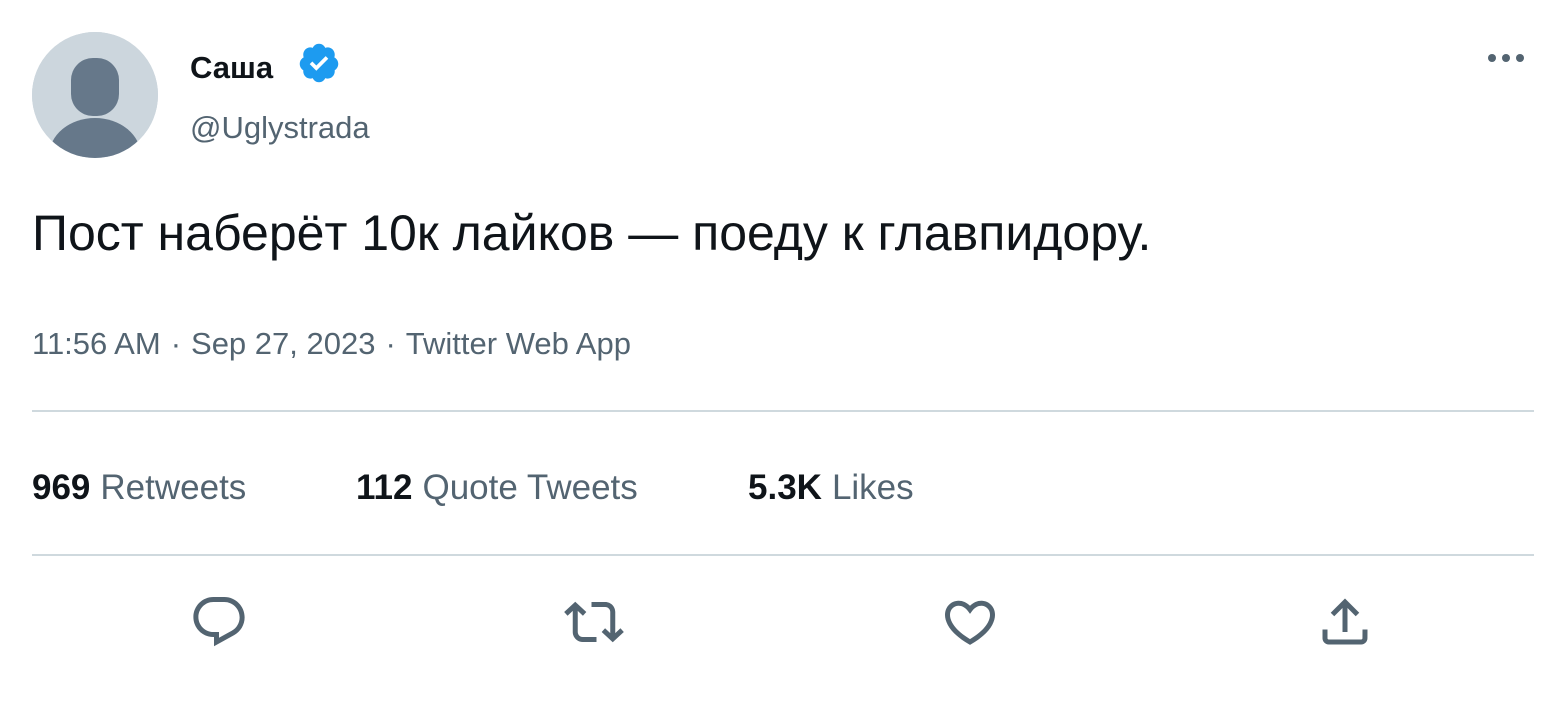 The image size is (1567, 716). What do you see at coordinates (96, 343) in the screenshot?
I see `tweet-time: 11:56 AM` at bounding box center [96, 343].